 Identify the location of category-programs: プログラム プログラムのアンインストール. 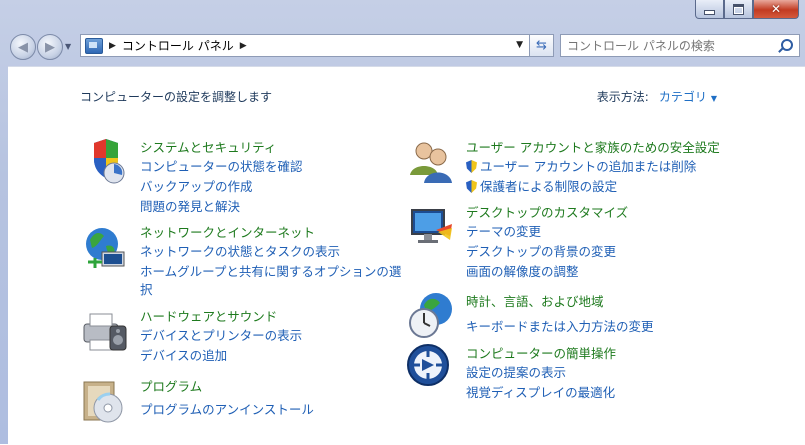
(230, 403).